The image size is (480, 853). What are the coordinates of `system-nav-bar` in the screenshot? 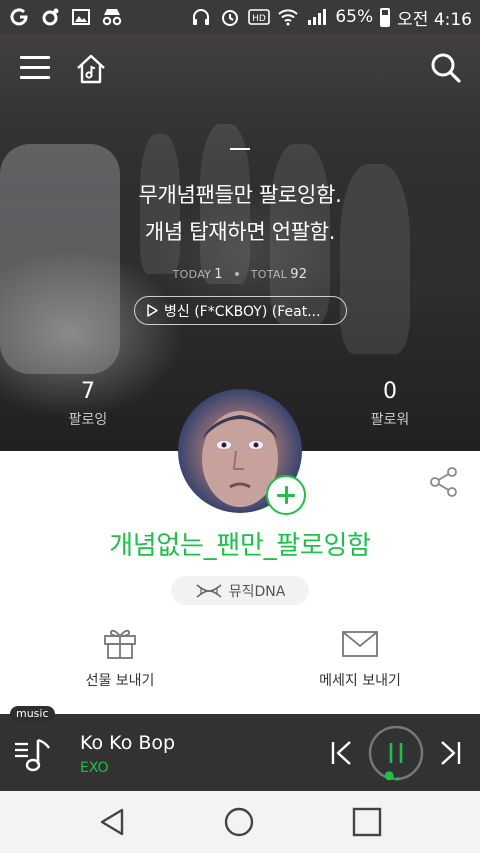 It's located at (240, 822).